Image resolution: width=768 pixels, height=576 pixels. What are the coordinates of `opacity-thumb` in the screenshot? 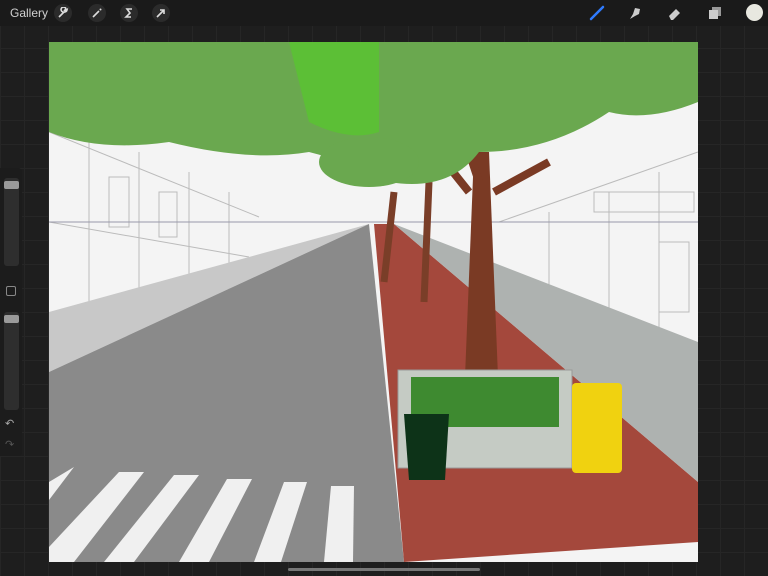 It's located at (11, 319).